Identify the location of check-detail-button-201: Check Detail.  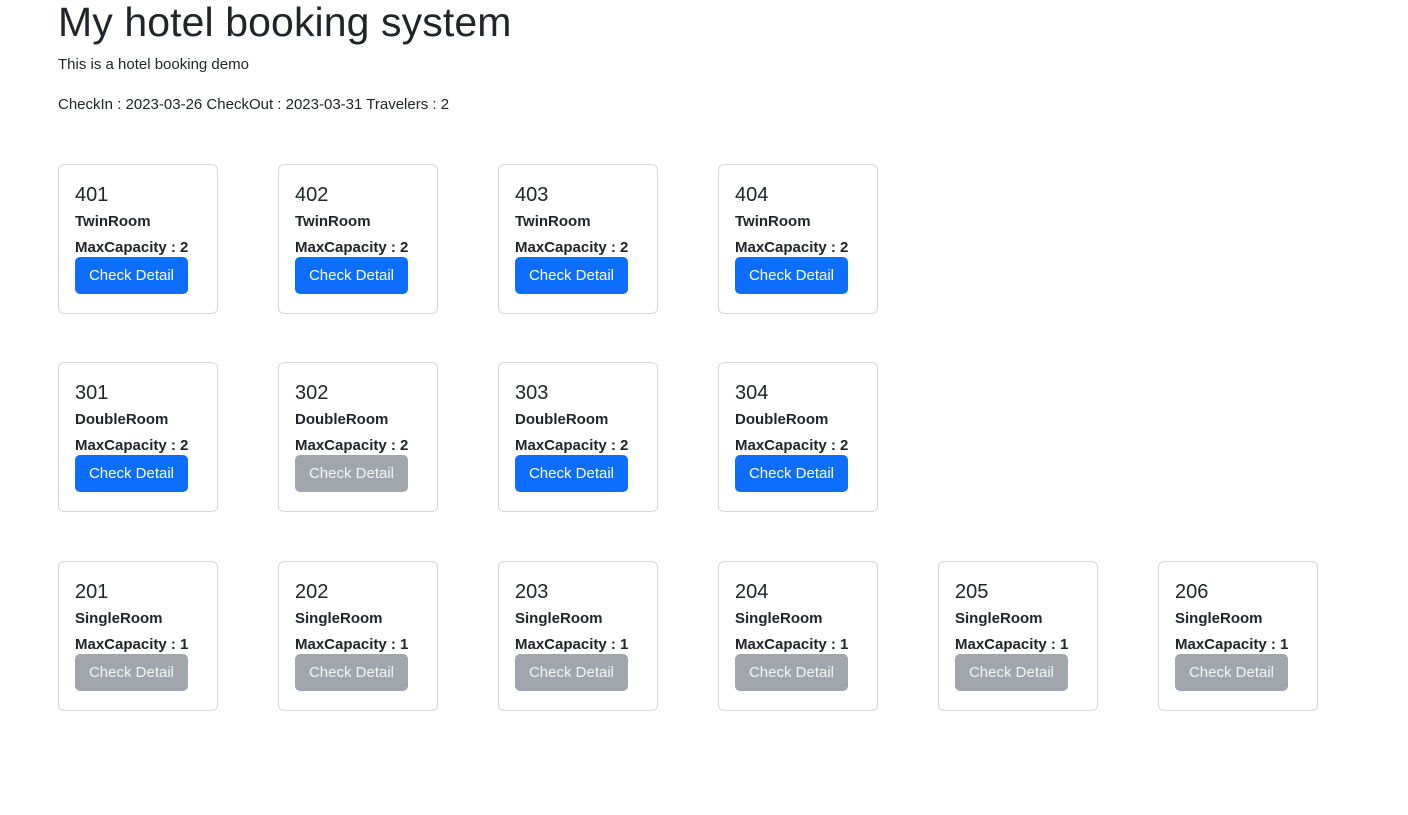
(131, 672).